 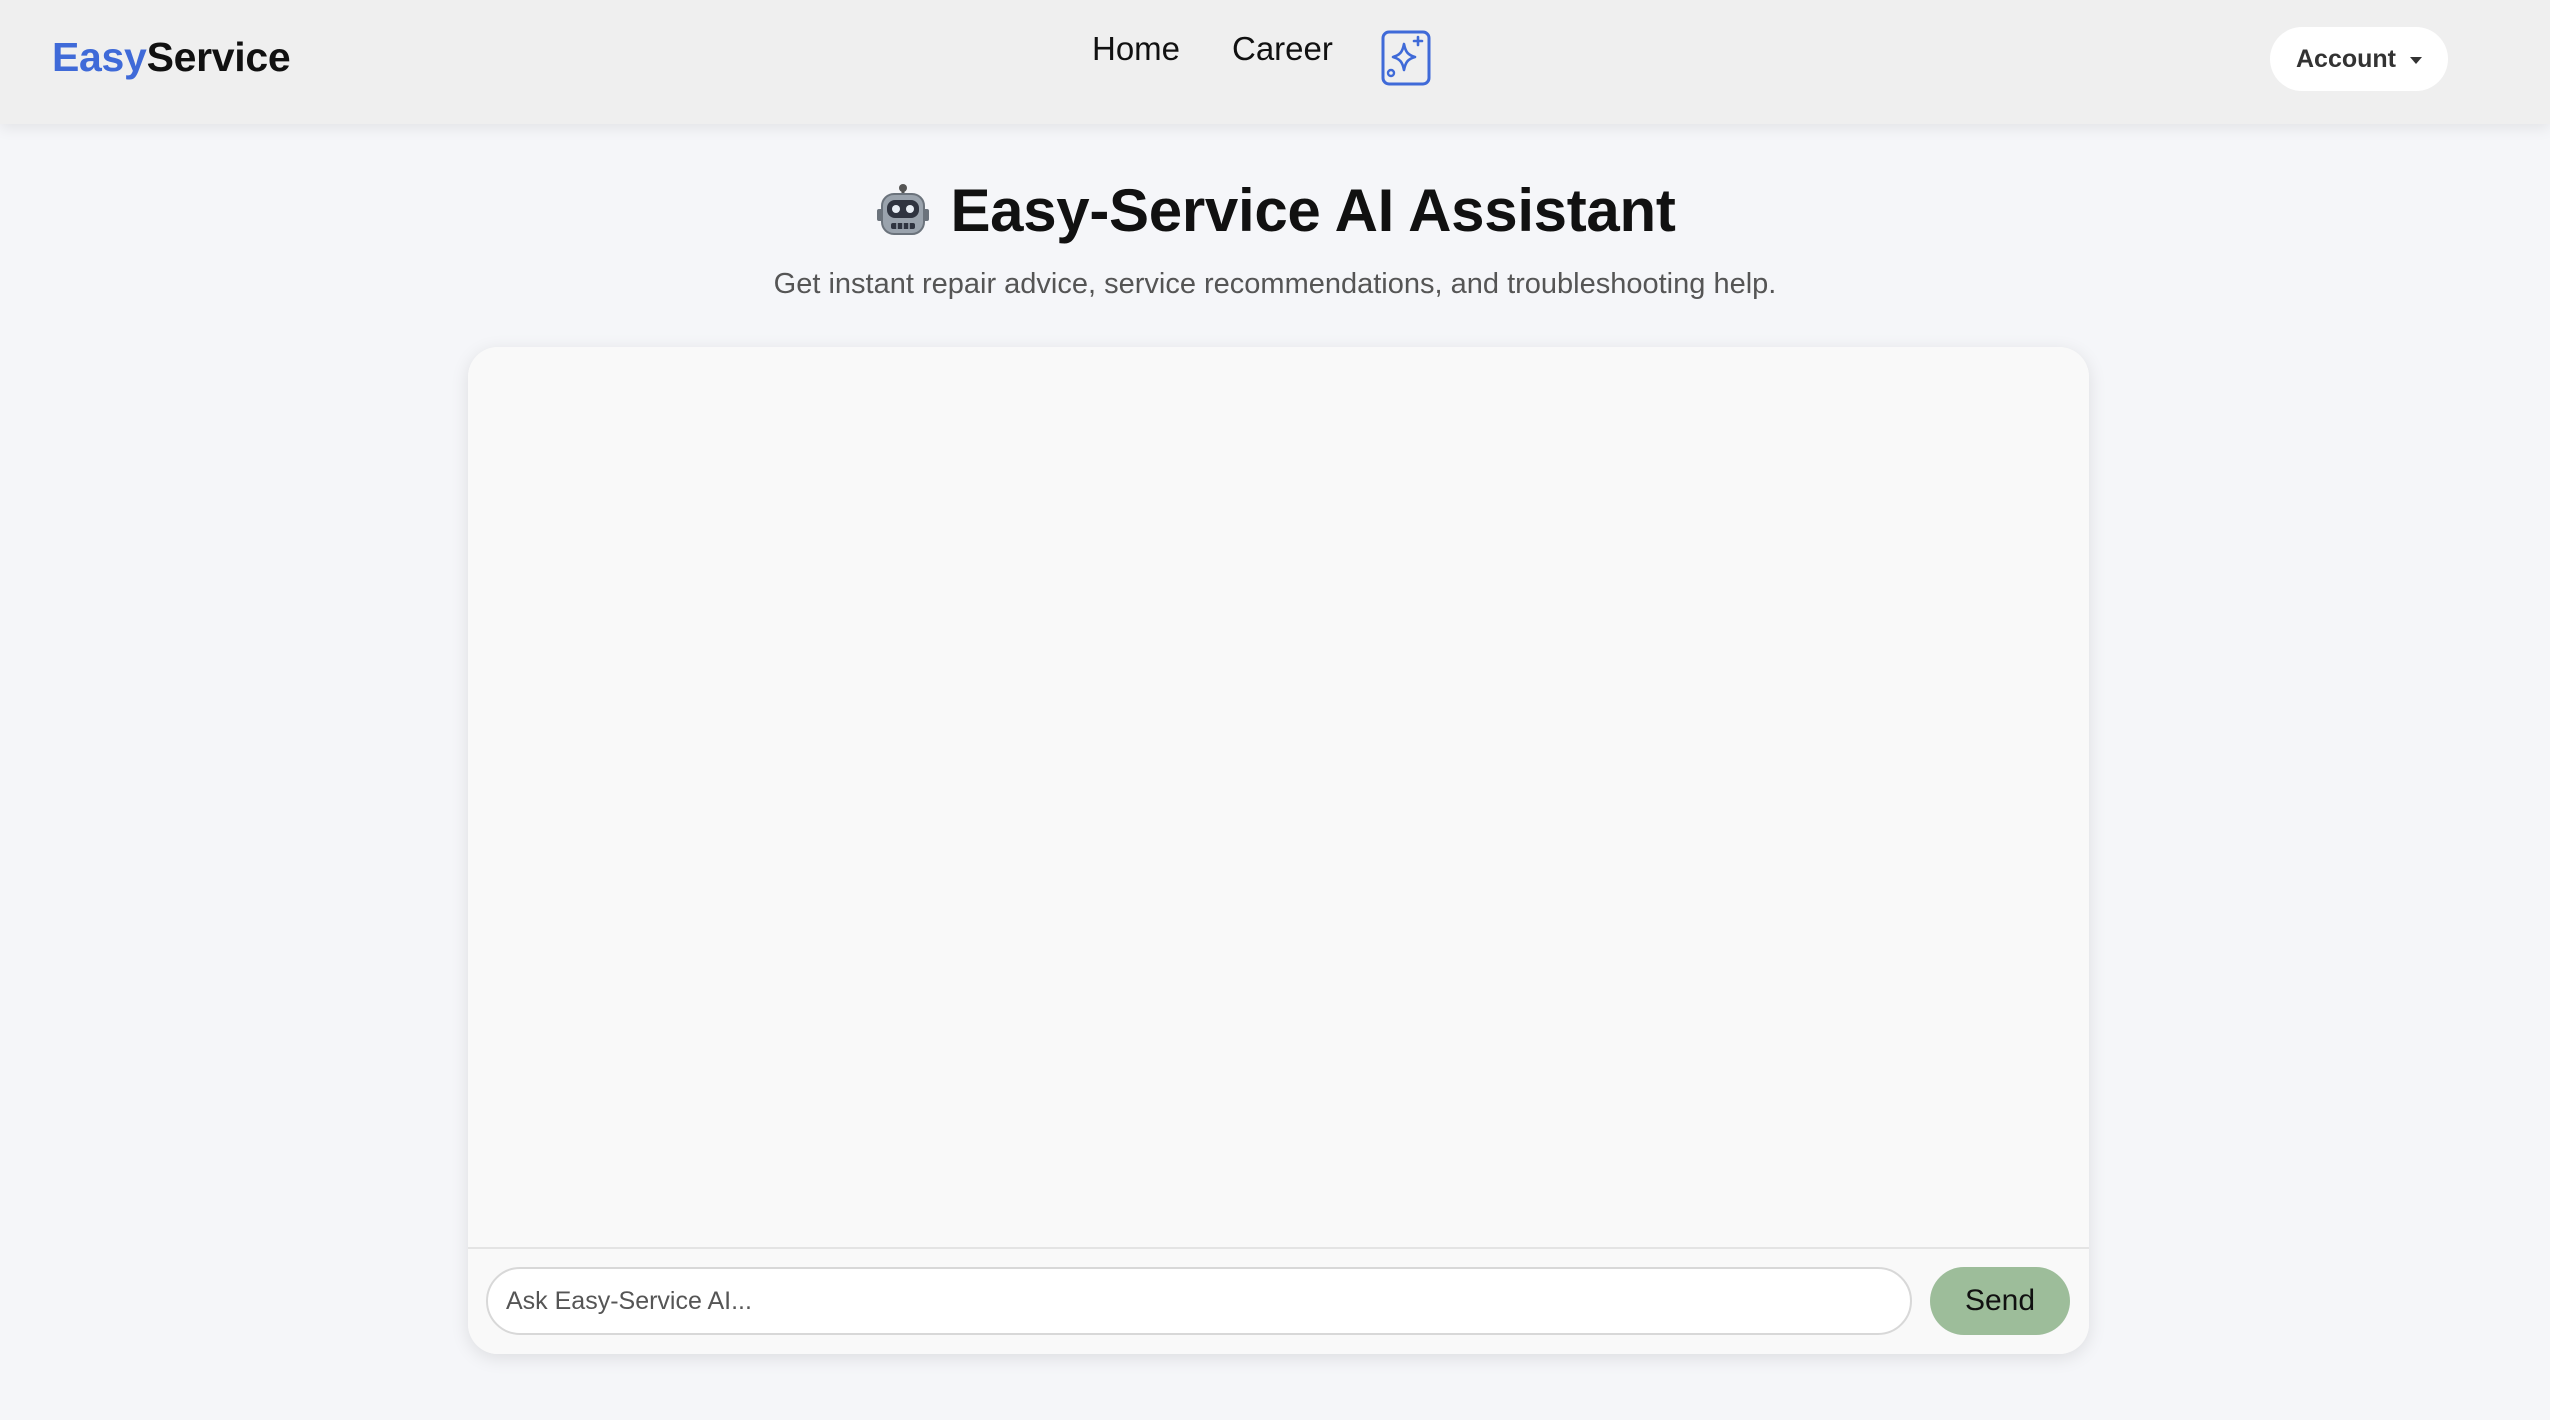 I want to click on page-heading: Easy-Service AI Assistant, so click(x=1275, y=210).